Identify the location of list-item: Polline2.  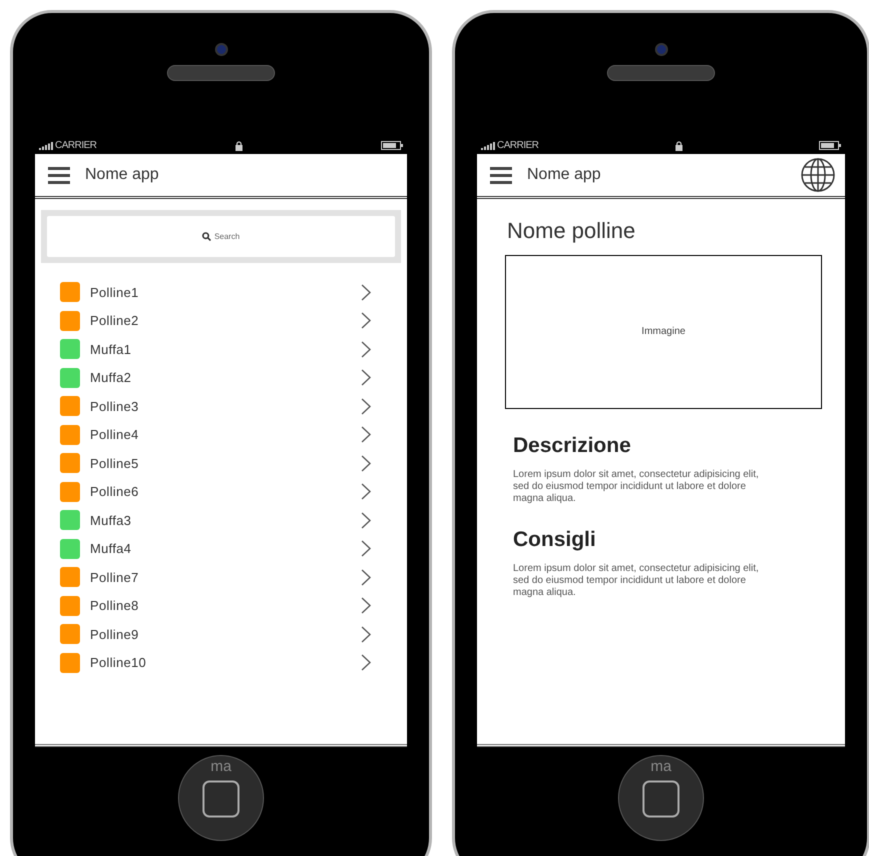
(221, 320).